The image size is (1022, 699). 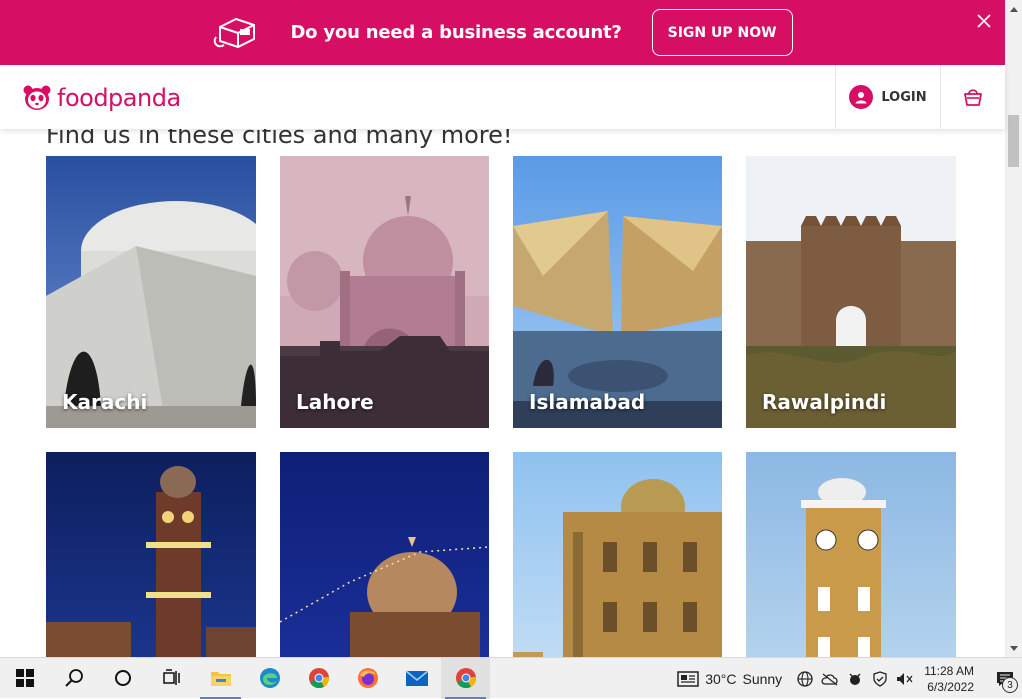 I want to click on weather-temp: 30°C, so click(x=721, y=678).